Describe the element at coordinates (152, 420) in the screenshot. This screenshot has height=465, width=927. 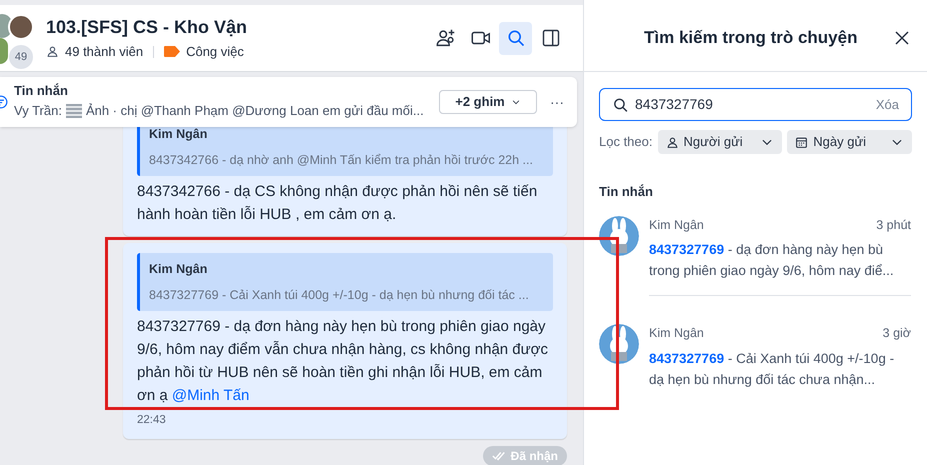
I see `message-time: 22:43` at that location.